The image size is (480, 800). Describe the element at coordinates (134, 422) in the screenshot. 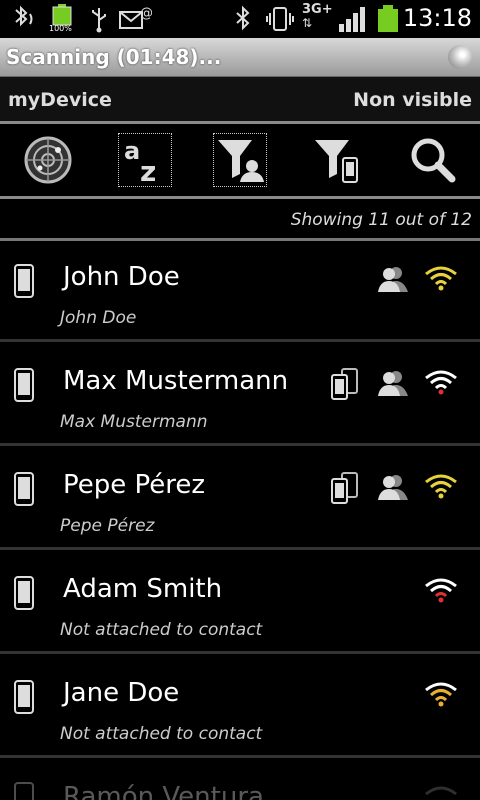

I see `device-subtitle: Max Mustermann` at that location.